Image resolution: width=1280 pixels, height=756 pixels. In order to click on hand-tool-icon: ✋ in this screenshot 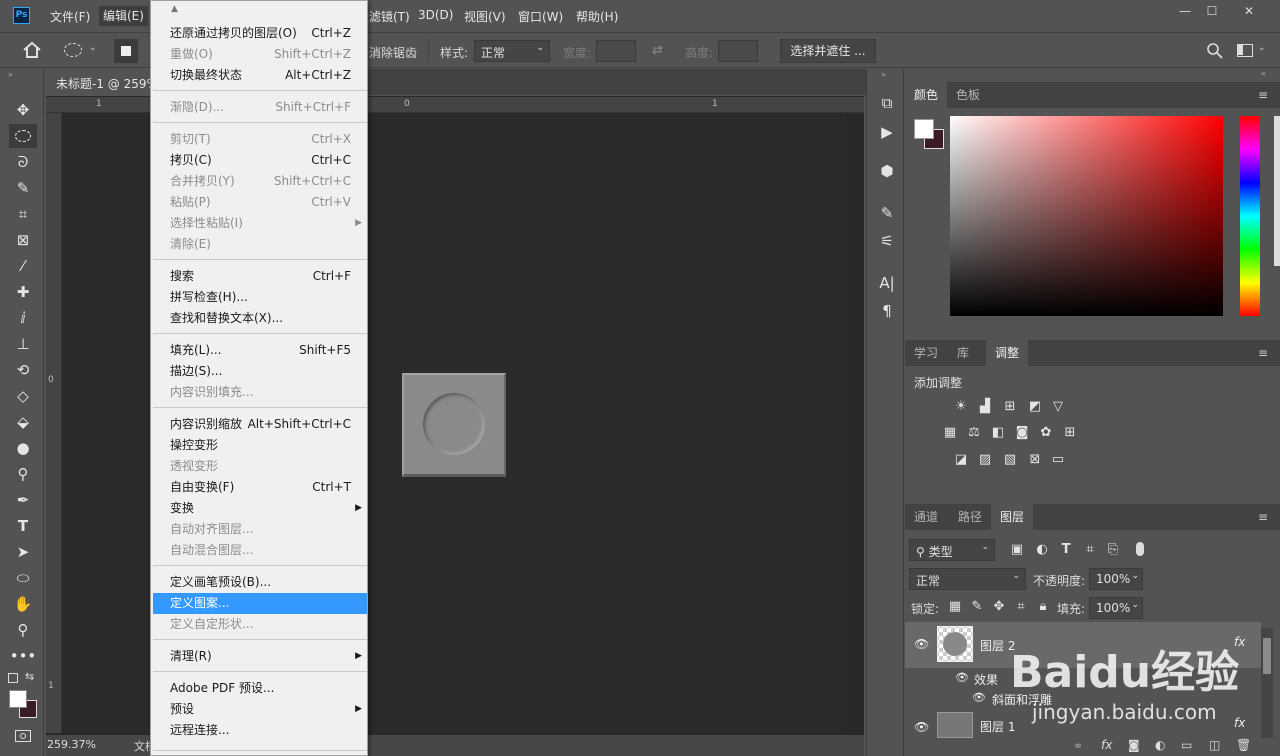, I will do `click(23, 604)`.